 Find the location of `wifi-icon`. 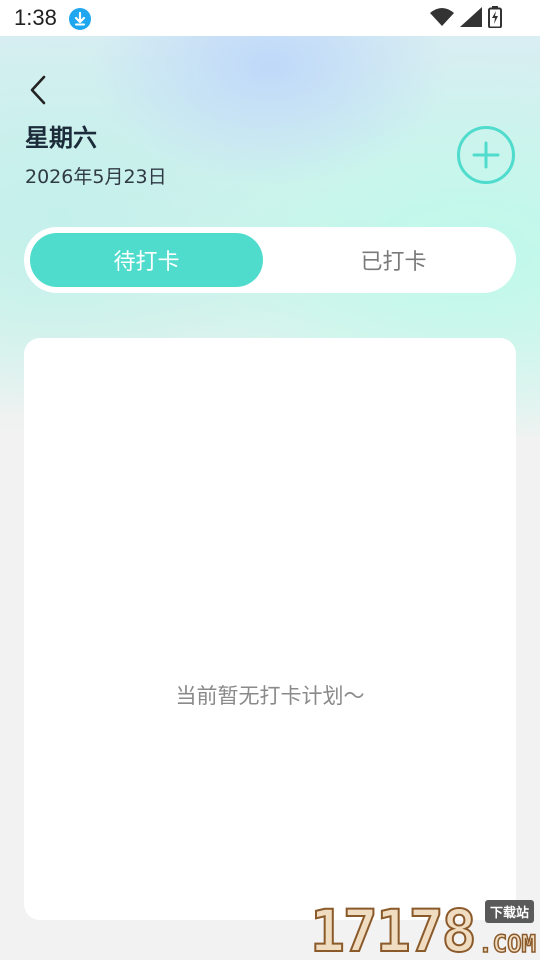

wifi-icon is located at coordinates (442, 17).